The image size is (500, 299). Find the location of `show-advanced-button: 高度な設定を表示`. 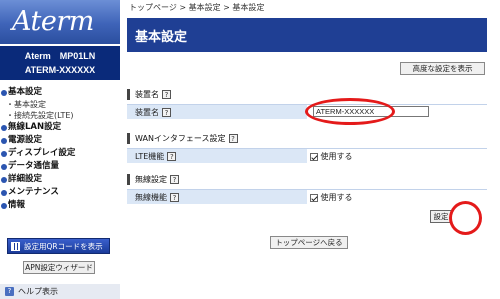

show-advanced-button: 高度な設定を表示 is located at coordinates (442, 68).